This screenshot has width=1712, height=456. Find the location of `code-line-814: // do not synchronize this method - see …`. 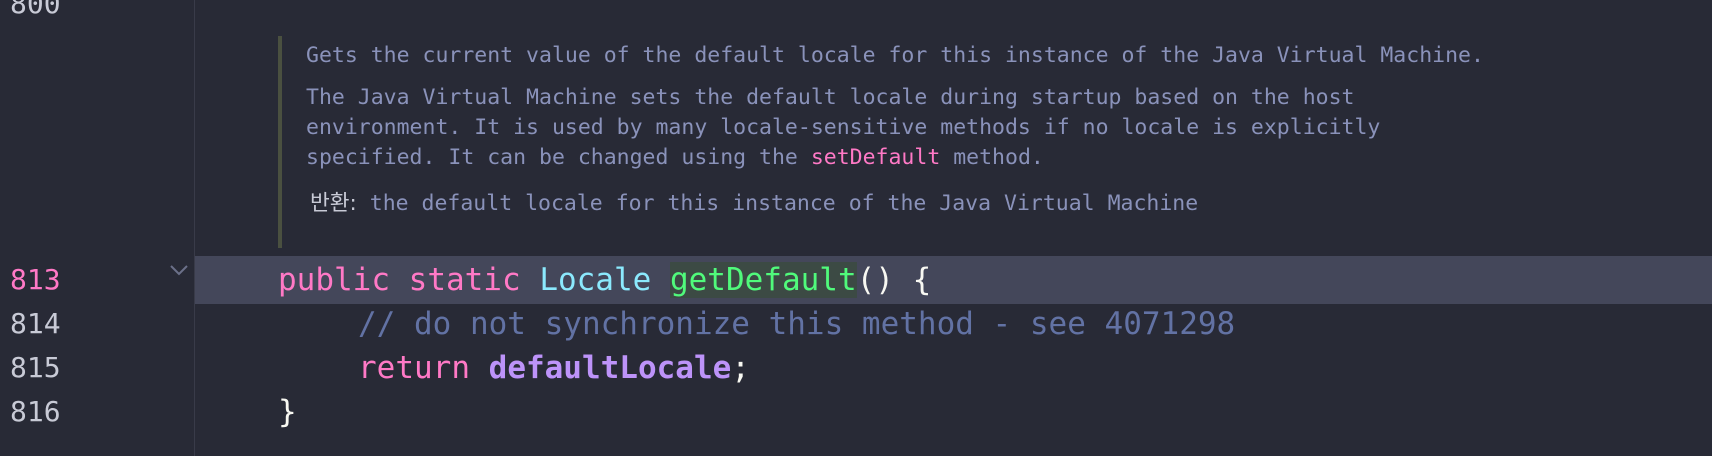

code-line-814: // do not synchronize this method - see … is located at coordinates (796, 324).